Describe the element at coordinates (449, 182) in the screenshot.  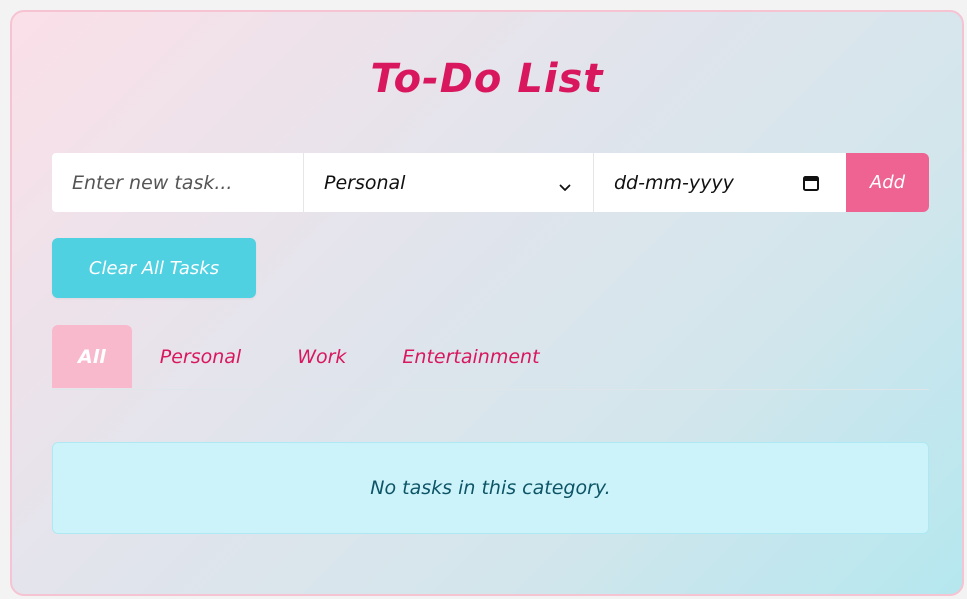
I see `category-select: Personal` at that location.